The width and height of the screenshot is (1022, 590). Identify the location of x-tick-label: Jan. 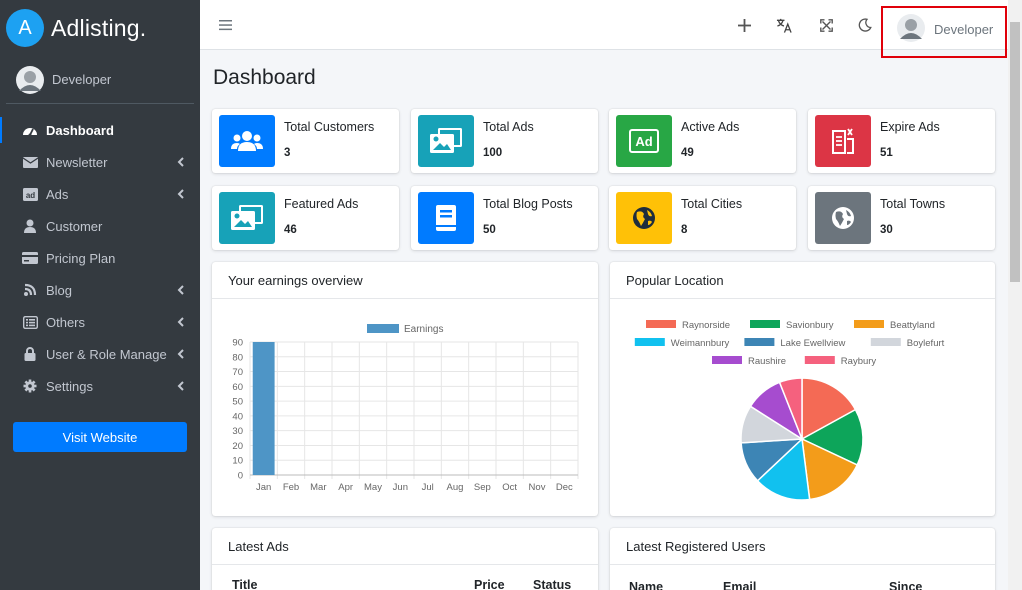
(263, 487).